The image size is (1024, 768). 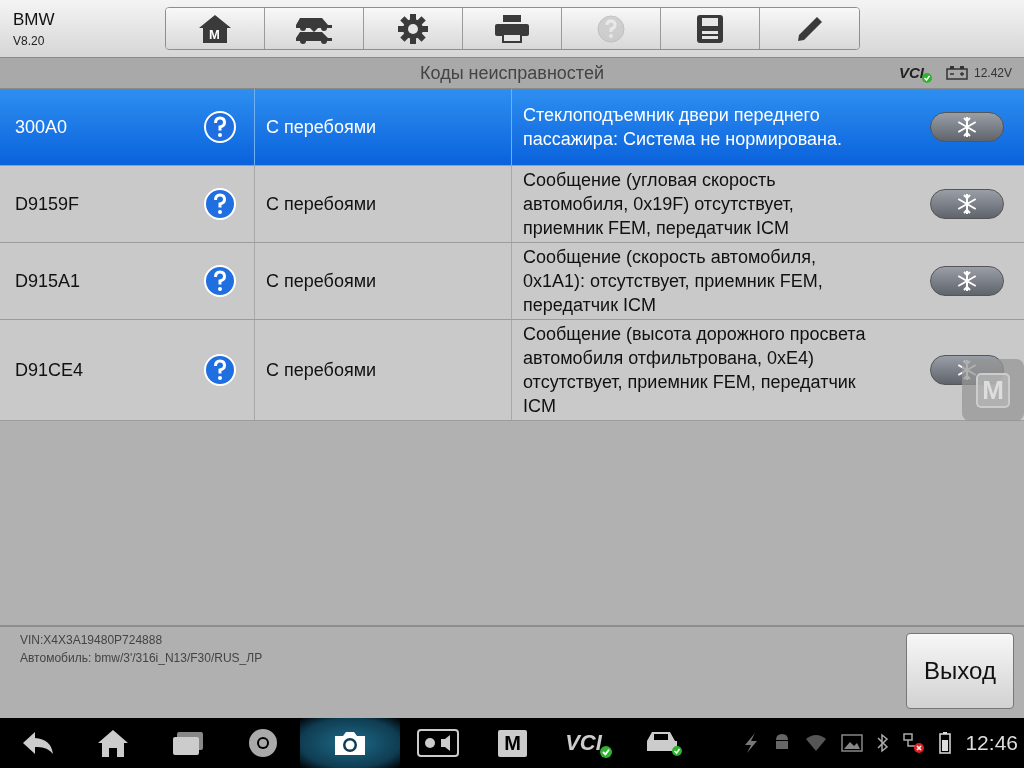 I want to click on bluetooth-icon, so click(x=883, y=743).